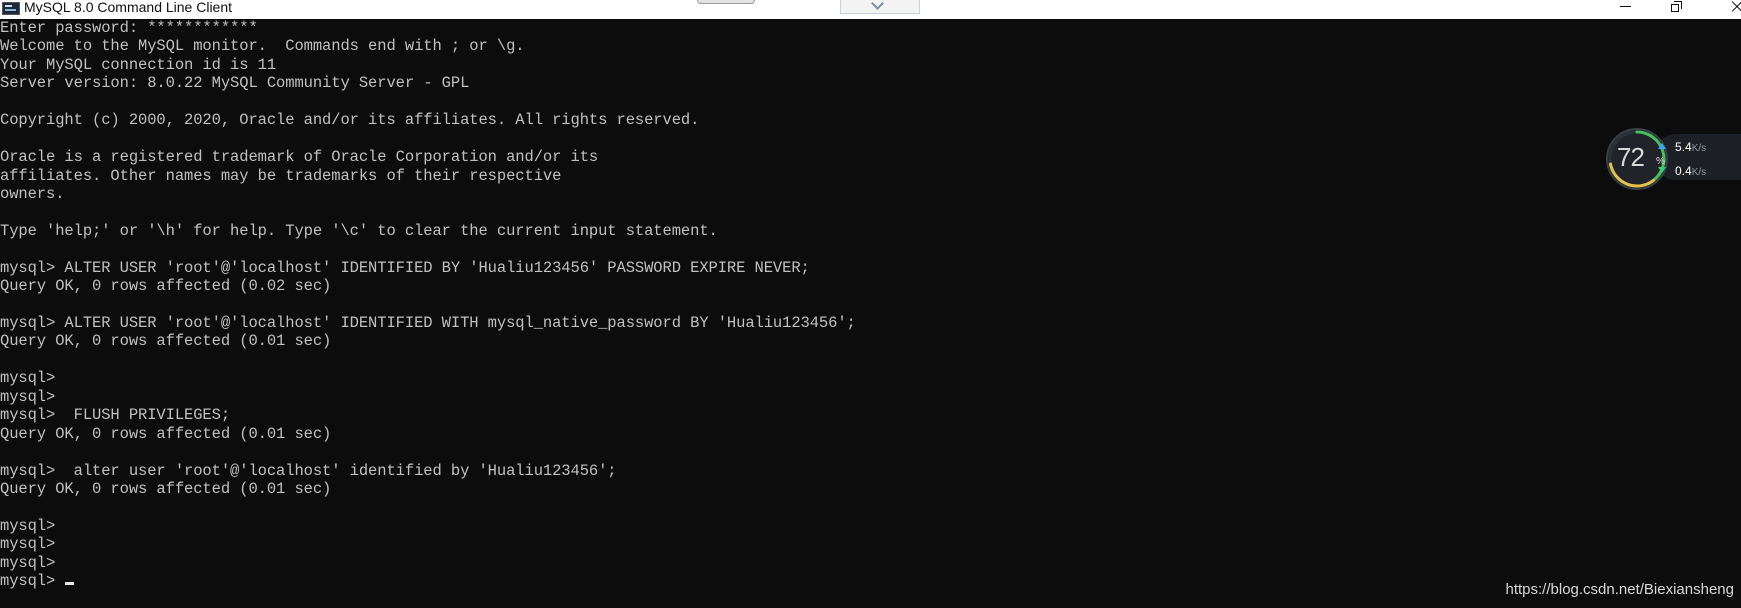 The width and height of the screenshot is (1741, 608). Describe the element at coordinates (32, 193) in the screenshot. I see `console-line: owners.` at that location.